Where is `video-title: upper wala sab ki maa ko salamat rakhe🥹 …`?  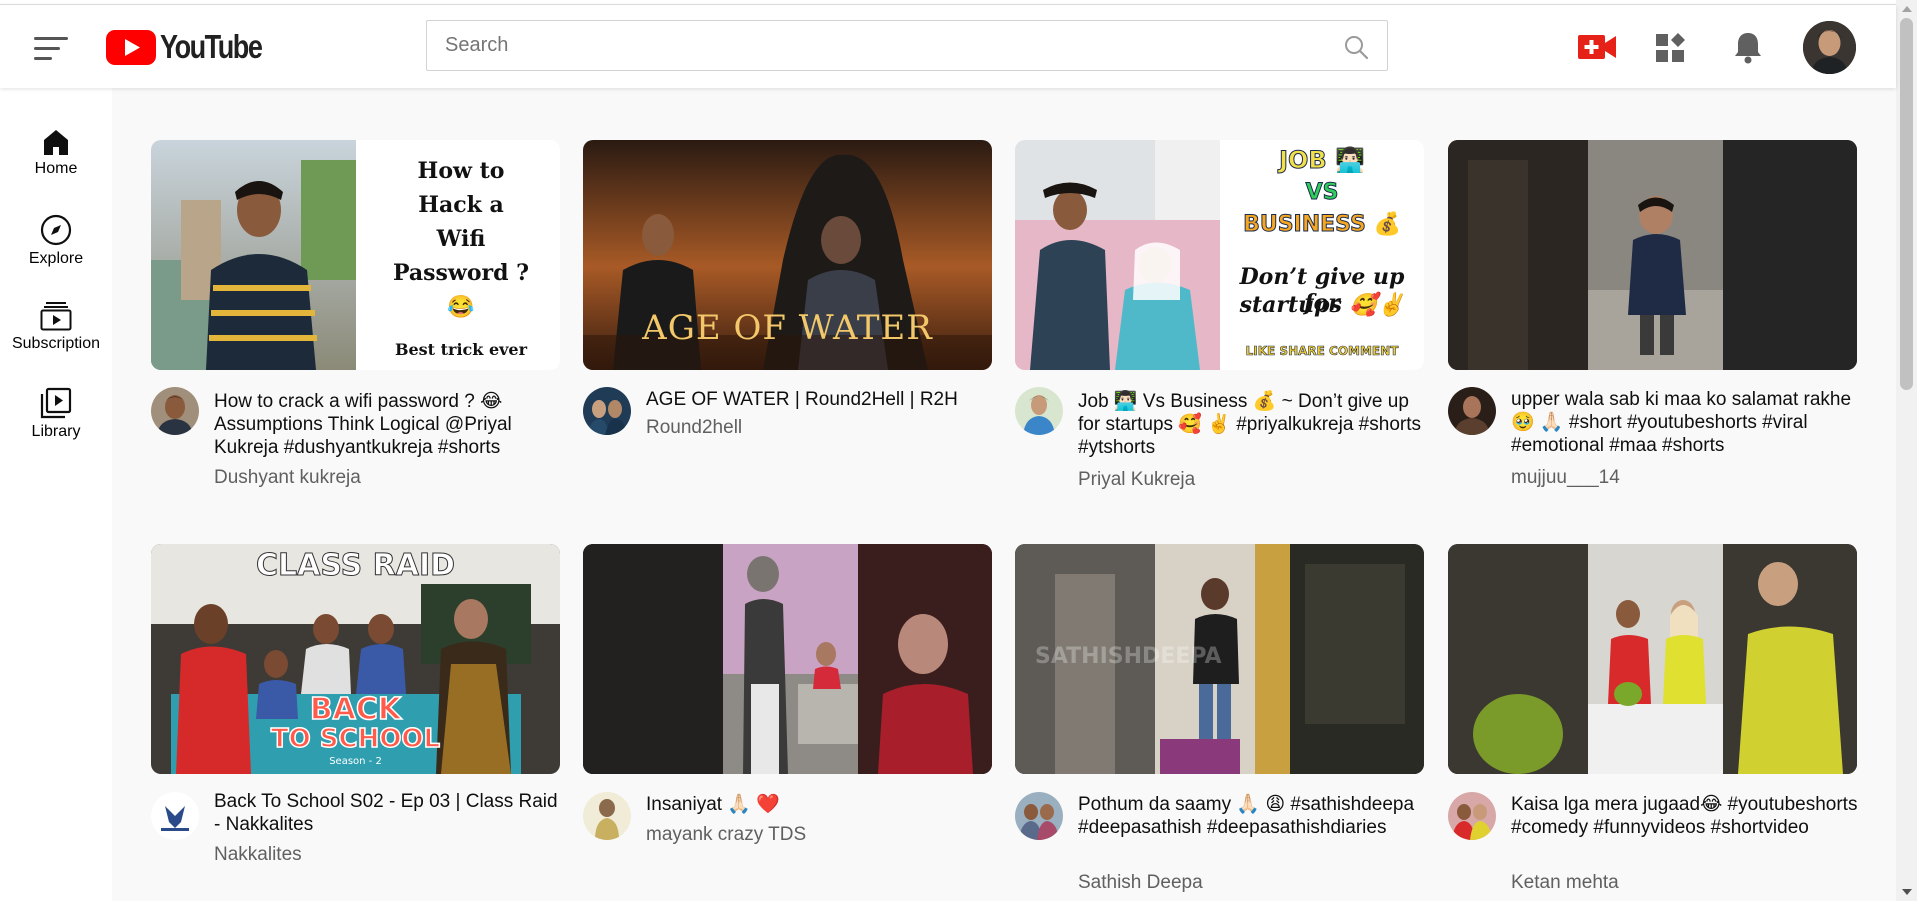
video-title: upper wala sab ki maa ko salamat rakhe🥹 … is located at coordinates (1686, 422).